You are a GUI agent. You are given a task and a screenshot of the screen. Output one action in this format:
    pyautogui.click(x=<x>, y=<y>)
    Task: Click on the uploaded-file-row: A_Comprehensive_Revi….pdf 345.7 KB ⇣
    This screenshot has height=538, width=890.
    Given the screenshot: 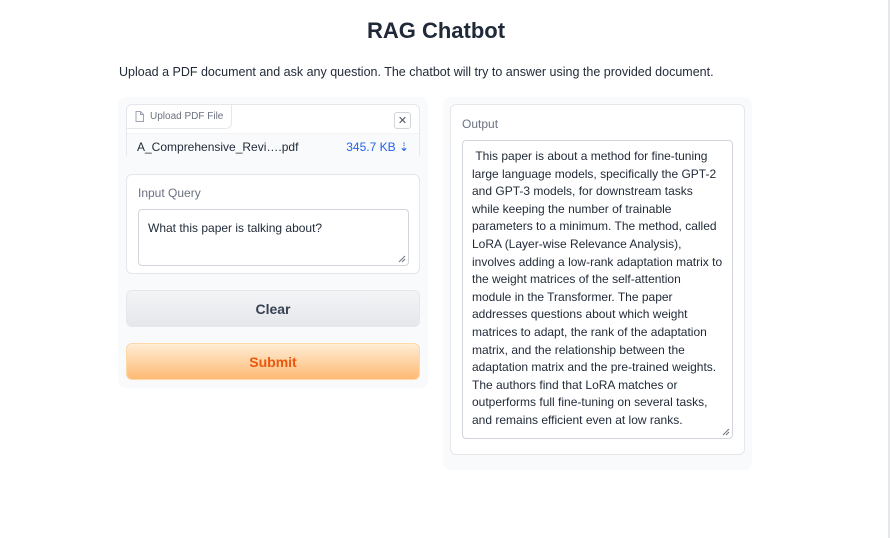 What is the action you would take?
    pyautogui.click(x=273, y=146)
    